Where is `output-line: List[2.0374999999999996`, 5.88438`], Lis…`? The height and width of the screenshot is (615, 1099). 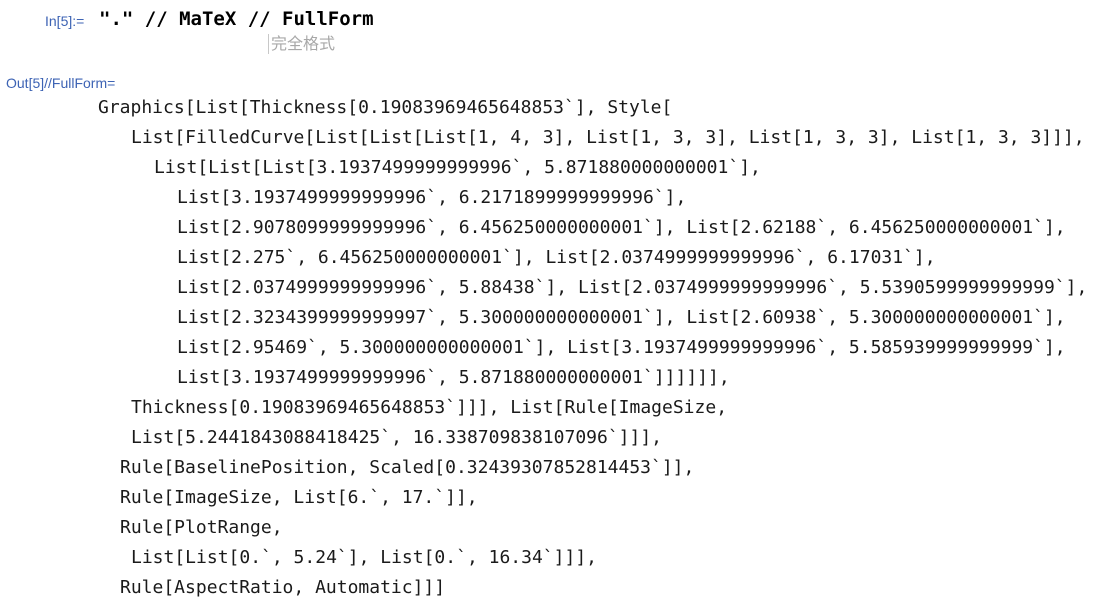
output-line: List[2.0374999999999996`, 5.88438`], Lis… is located at coordinates (632, 287).